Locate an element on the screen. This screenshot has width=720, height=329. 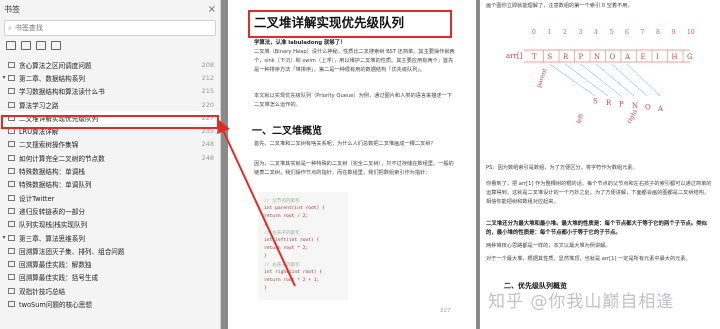
array-cell: E is located at coordinates (643, 57).